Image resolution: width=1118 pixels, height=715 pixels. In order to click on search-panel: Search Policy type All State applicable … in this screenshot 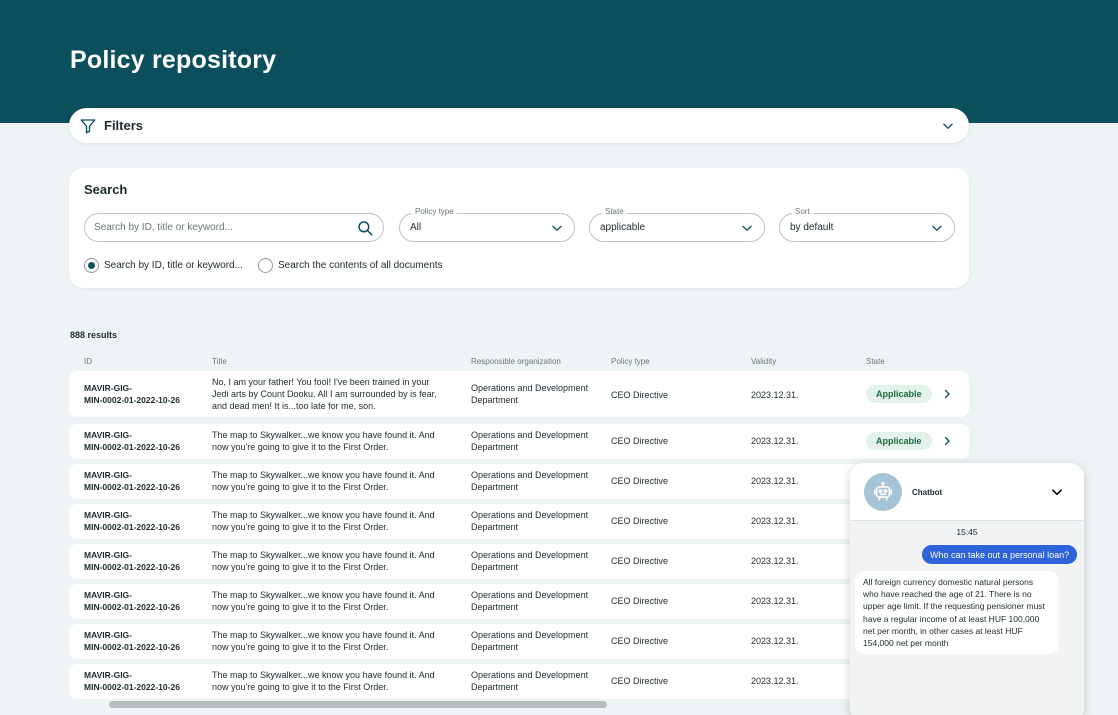, I will do `click(519, 228)`.